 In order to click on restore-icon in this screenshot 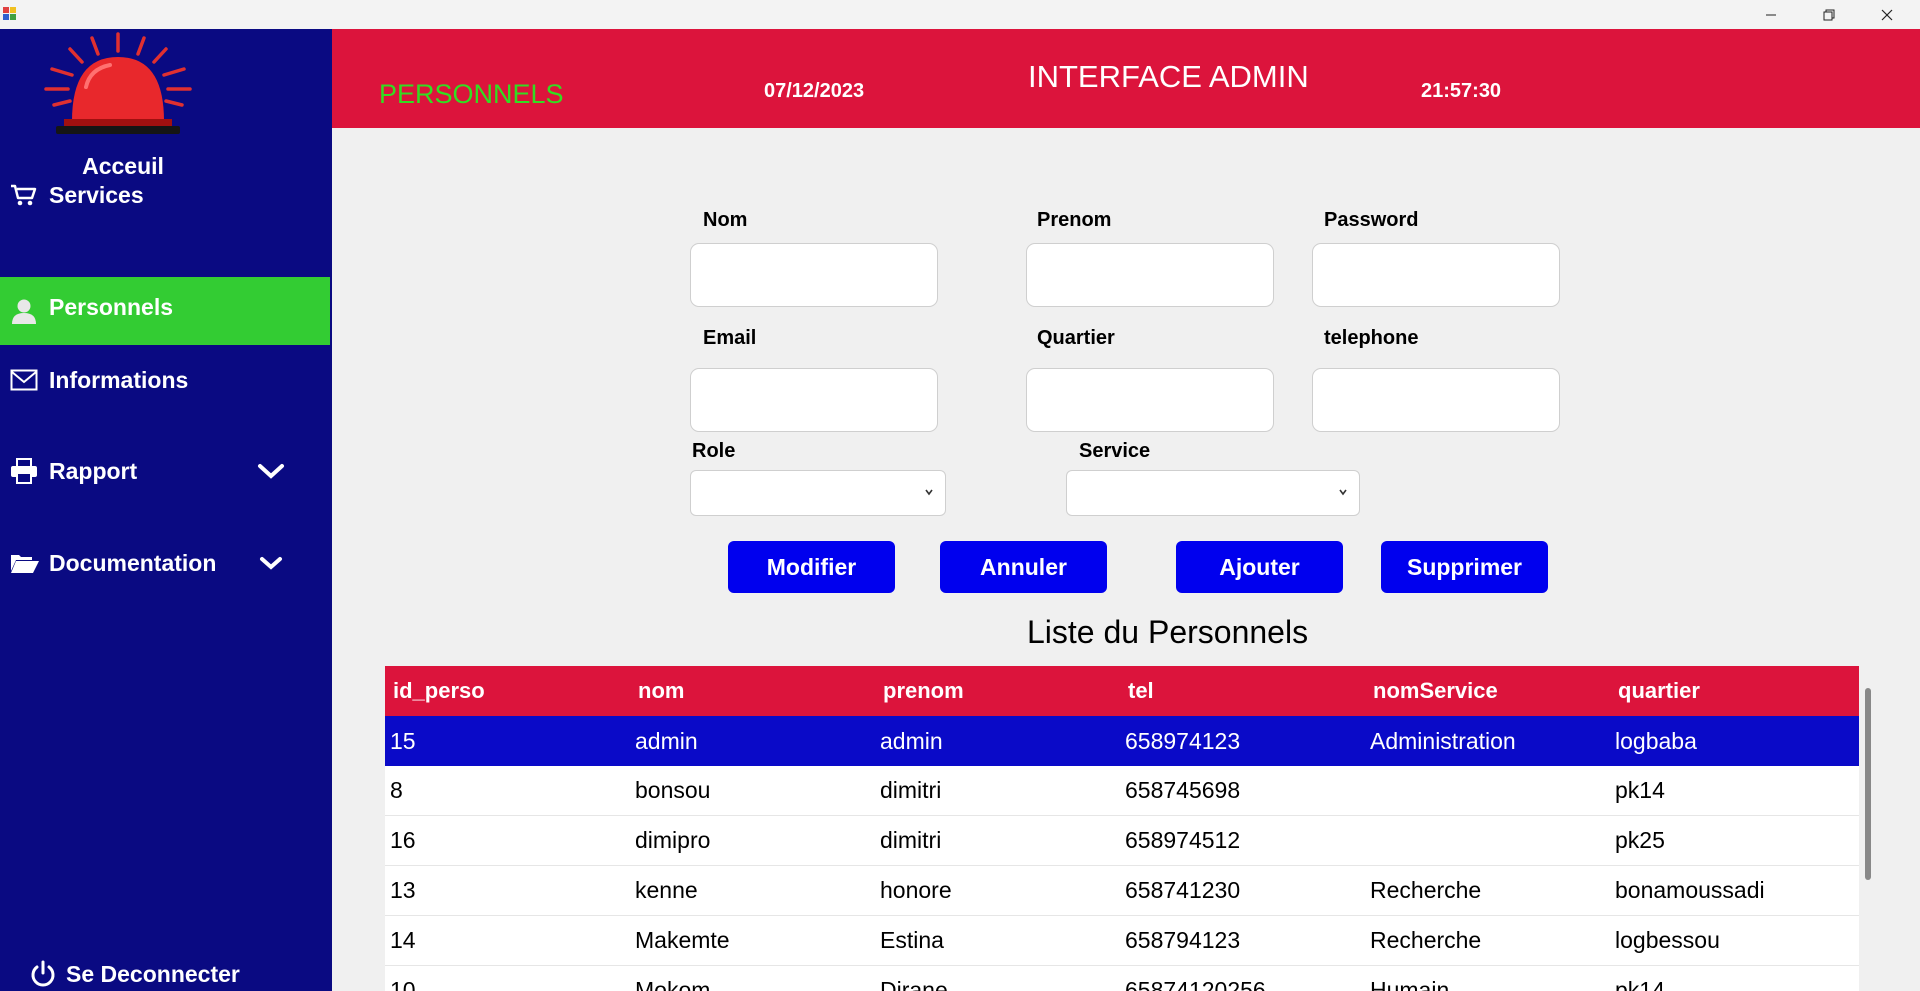, I will do `click(1829, 14)`.